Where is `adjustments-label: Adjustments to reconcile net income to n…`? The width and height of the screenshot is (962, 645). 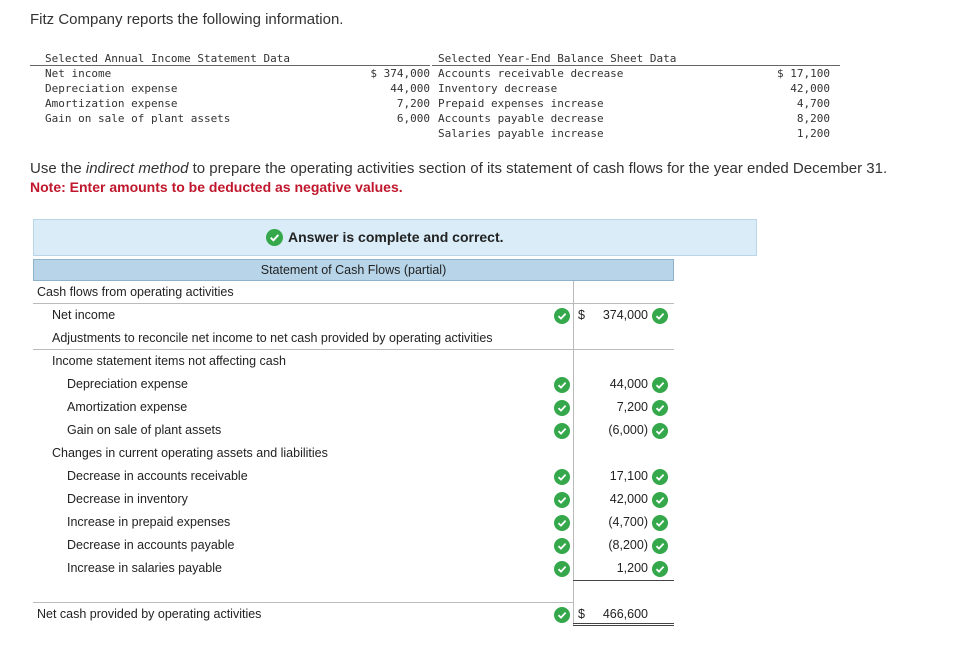 adjustments-label: Adjustments to reconcile net income to n… is located at coordinates (272, 338).